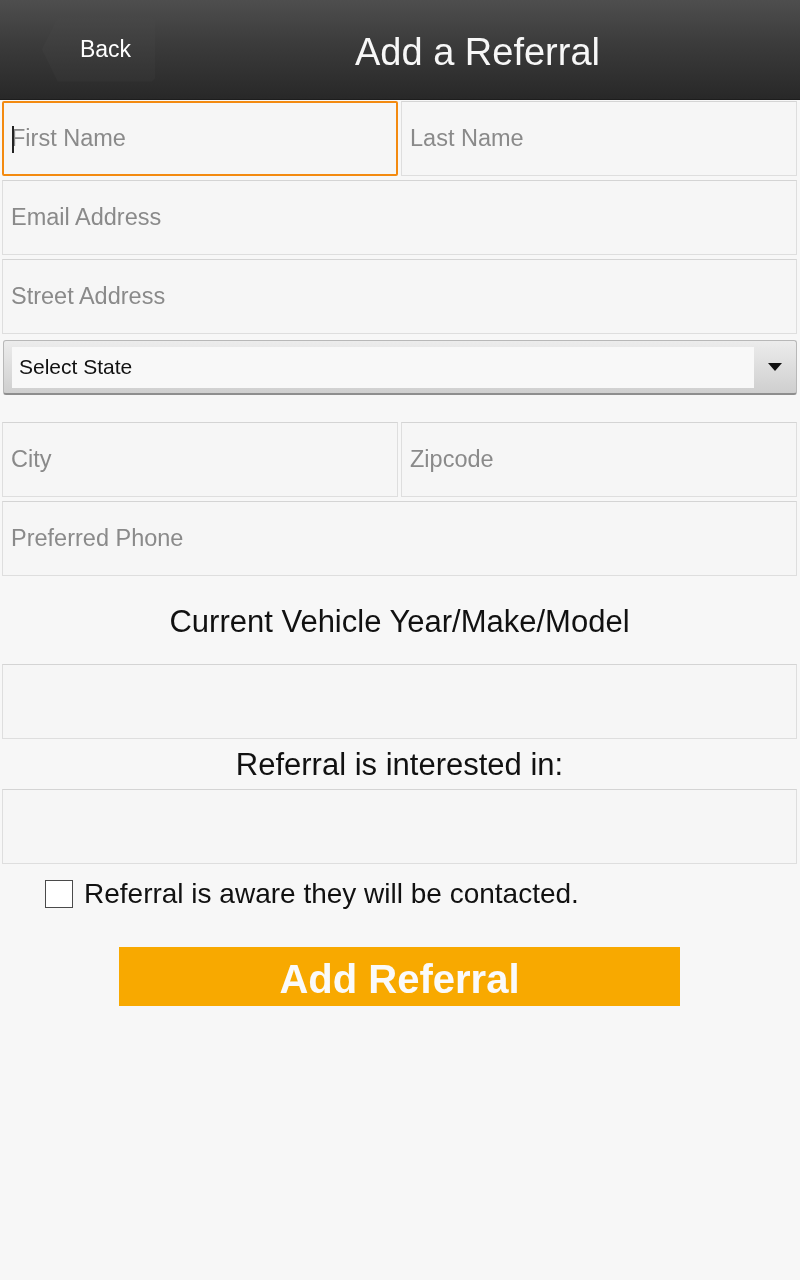 The width and height of the screenshot is (800, 1280). I want to click on section-heading: Referral is interested in:, so click(399, 765).